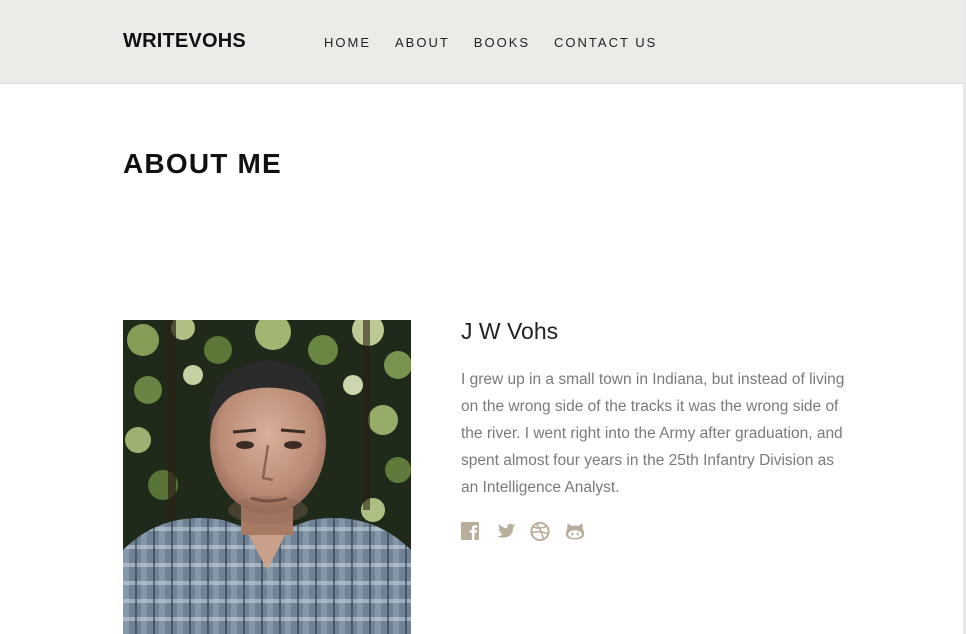  I want to click on nav-home: HOME, so click(347, 42).